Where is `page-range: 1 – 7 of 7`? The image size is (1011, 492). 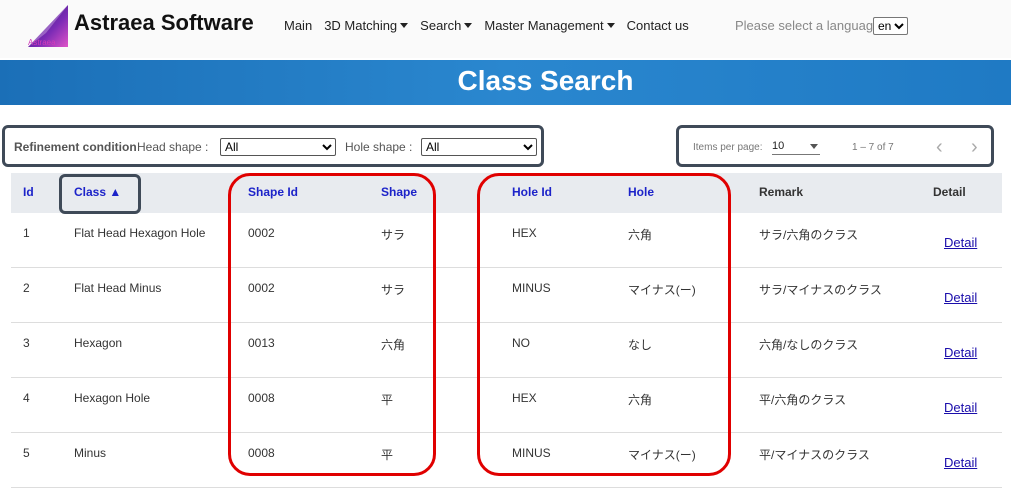
page-range: 1 – 7 of 7 is located at coordinates (873, 147).